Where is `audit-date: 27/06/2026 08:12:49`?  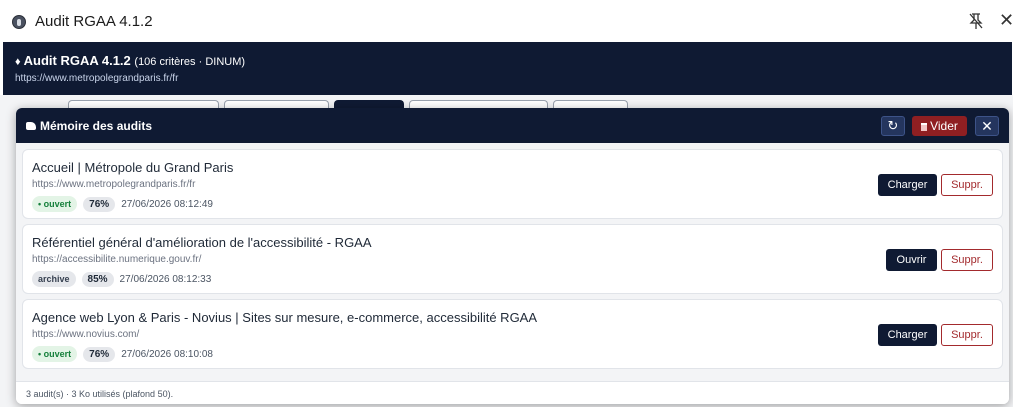
audit-date: 27/06/2026 08:12:49 is located at coordinates (167, 204).